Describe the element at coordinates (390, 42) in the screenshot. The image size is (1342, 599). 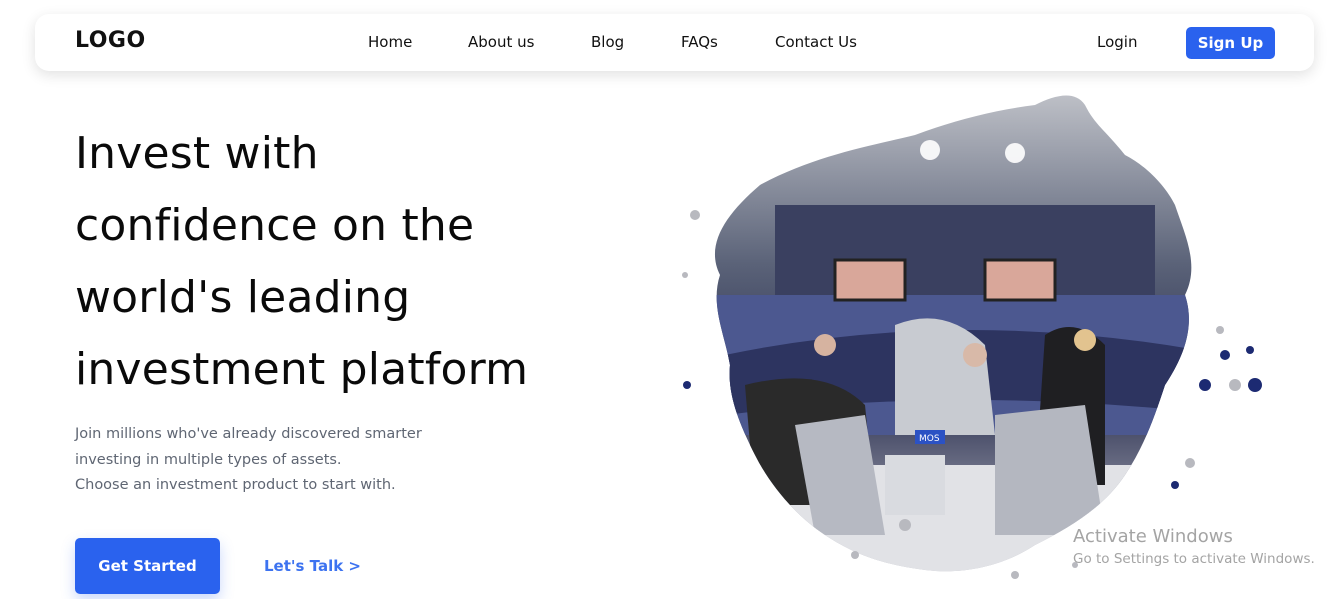
I see `nav-link-home: Home` at that location.